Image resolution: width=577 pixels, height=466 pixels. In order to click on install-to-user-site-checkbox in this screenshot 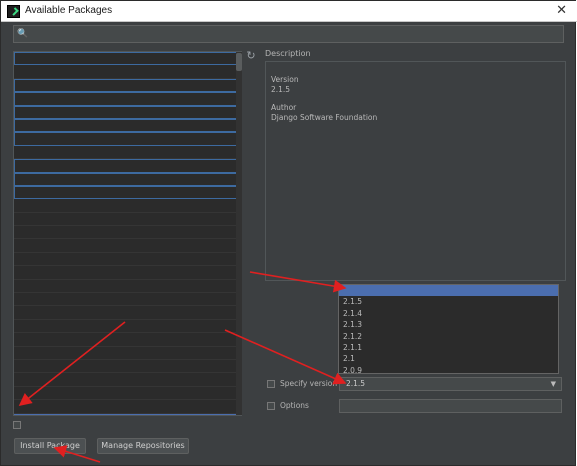, I will do `click(17, 425)`.